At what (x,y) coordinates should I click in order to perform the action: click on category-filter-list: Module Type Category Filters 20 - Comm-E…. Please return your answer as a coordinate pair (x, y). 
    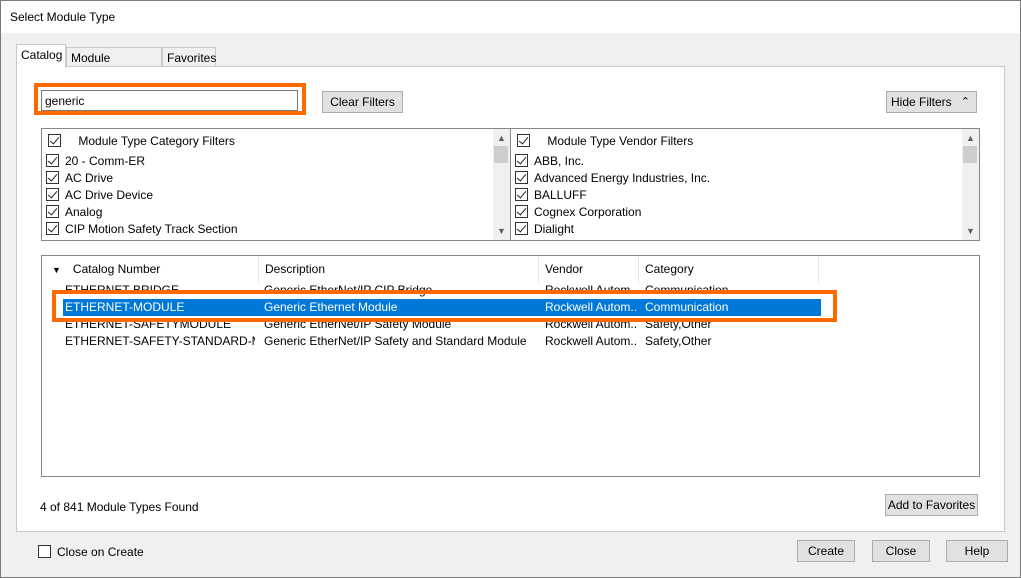
    Looking at the image, I should click on (276, 184).